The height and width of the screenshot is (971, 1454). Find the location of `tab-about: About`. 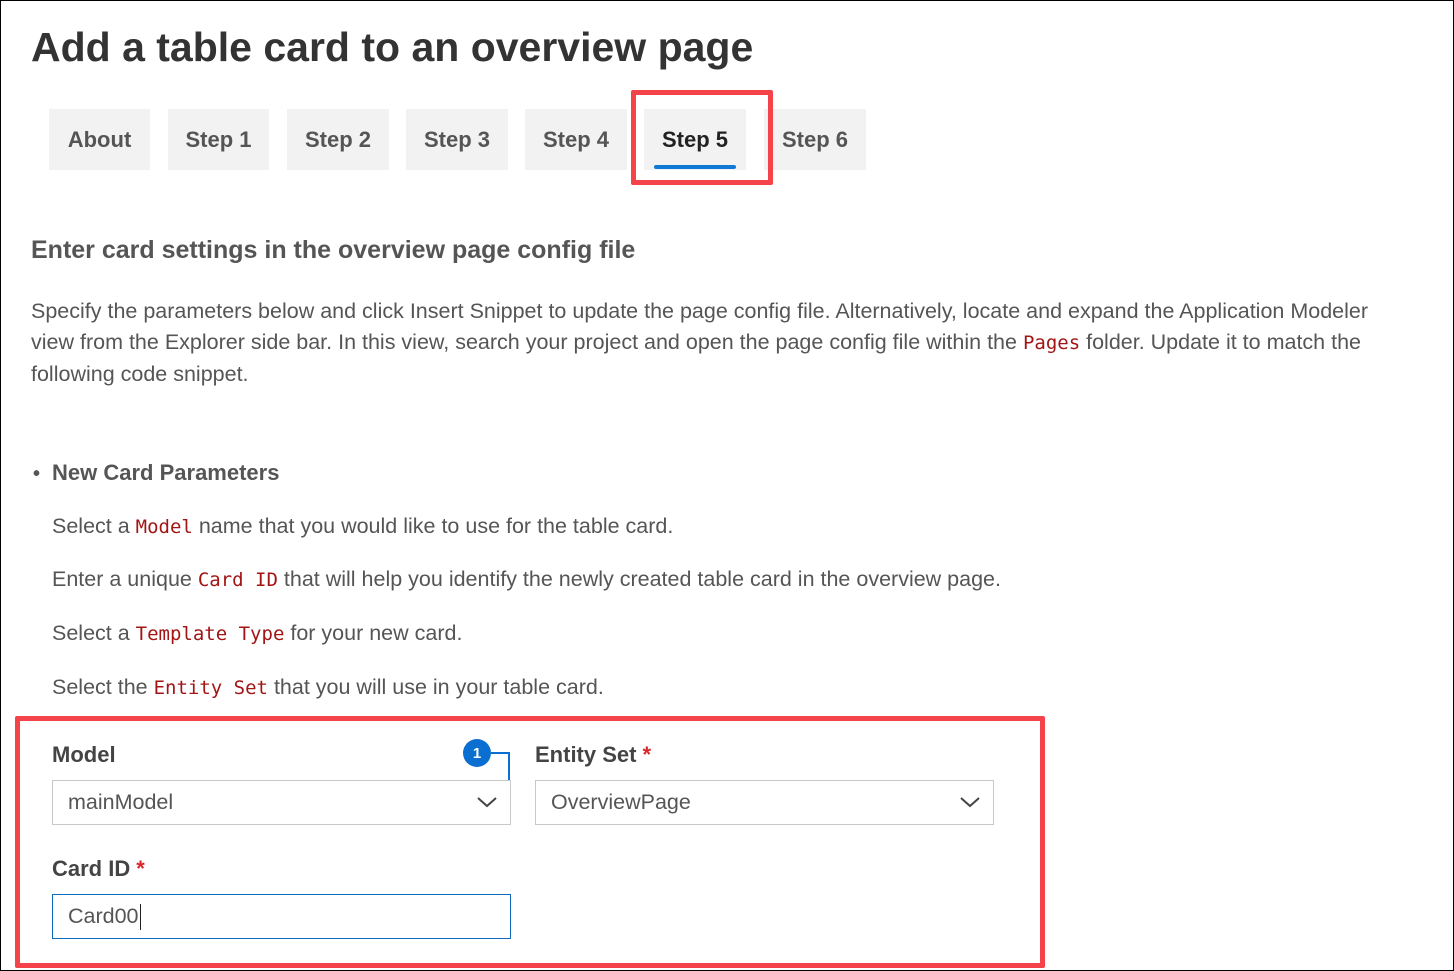

tab-about: About is located at coordinates (99, 139).